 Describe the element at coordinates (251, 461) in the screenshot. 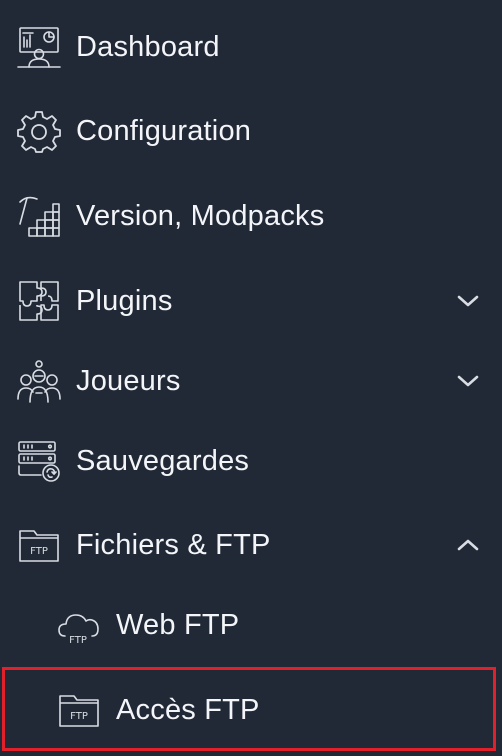

I see `sidebar-item-sauvegardes: Sauvegardes` at that location.